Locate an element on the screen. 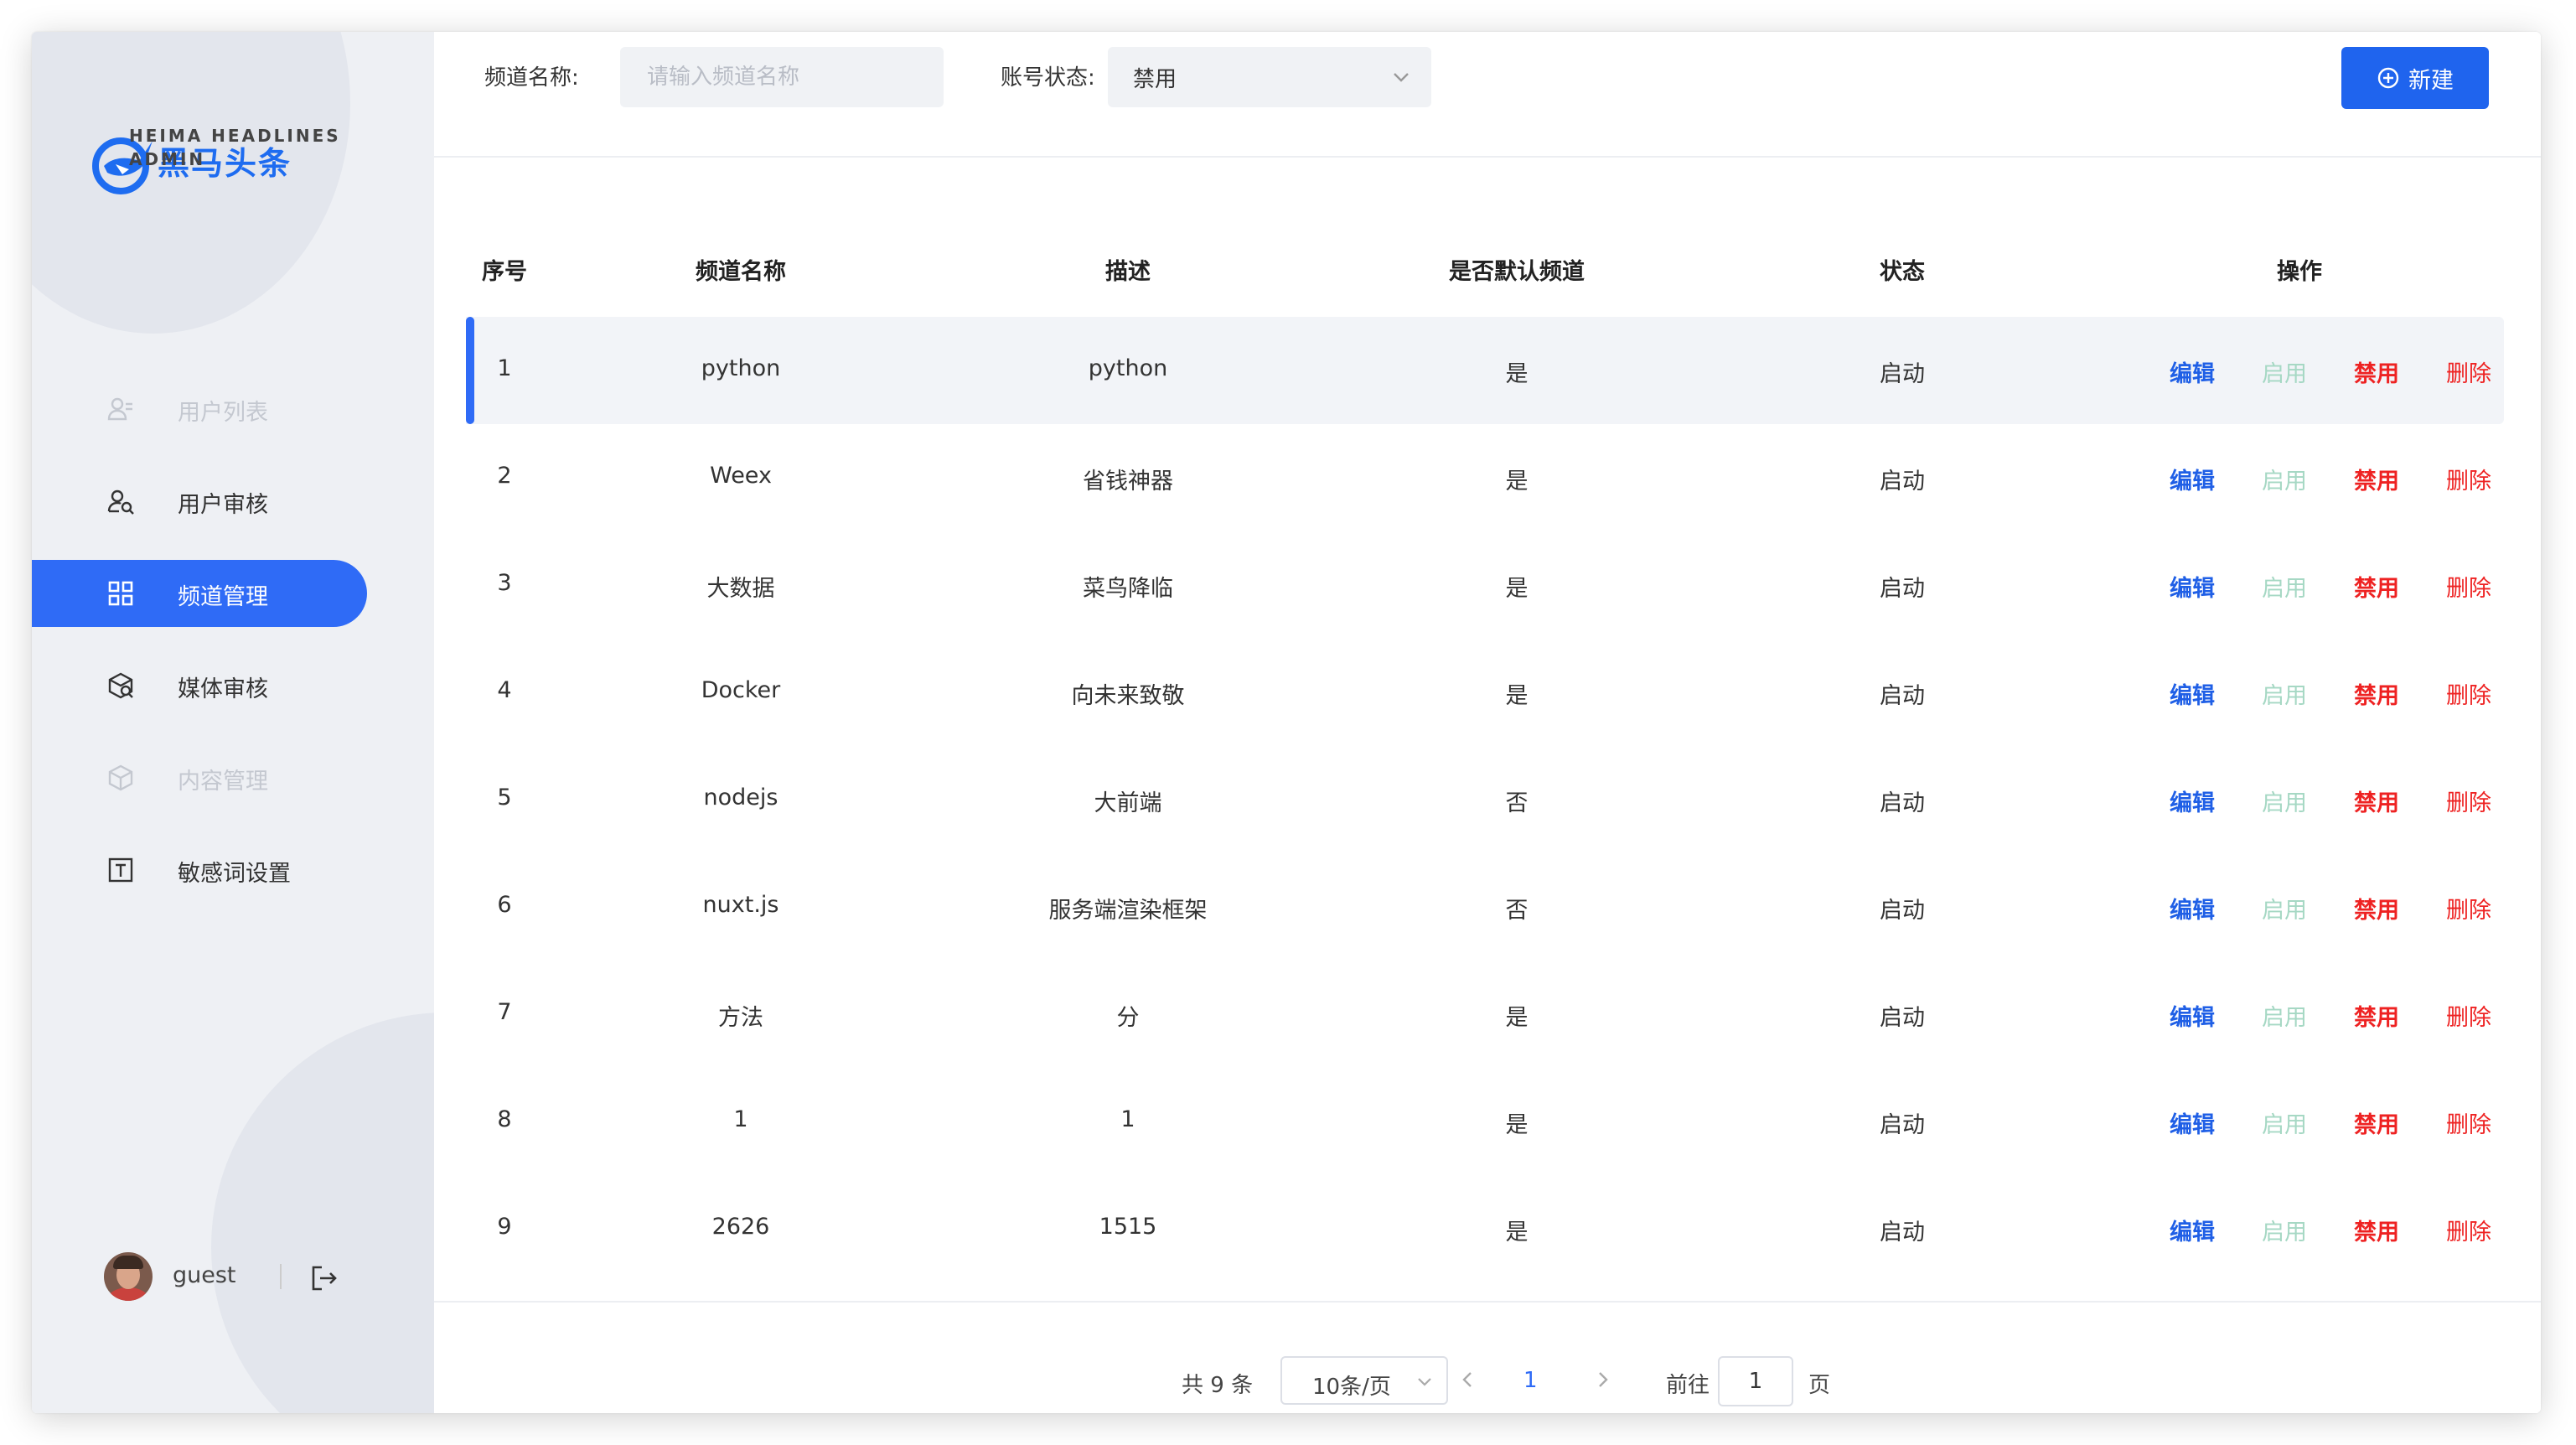 This screenshot has height=1445, width=2576. page-size-value: 10条/页 is located at coordinates (1351, 1387).